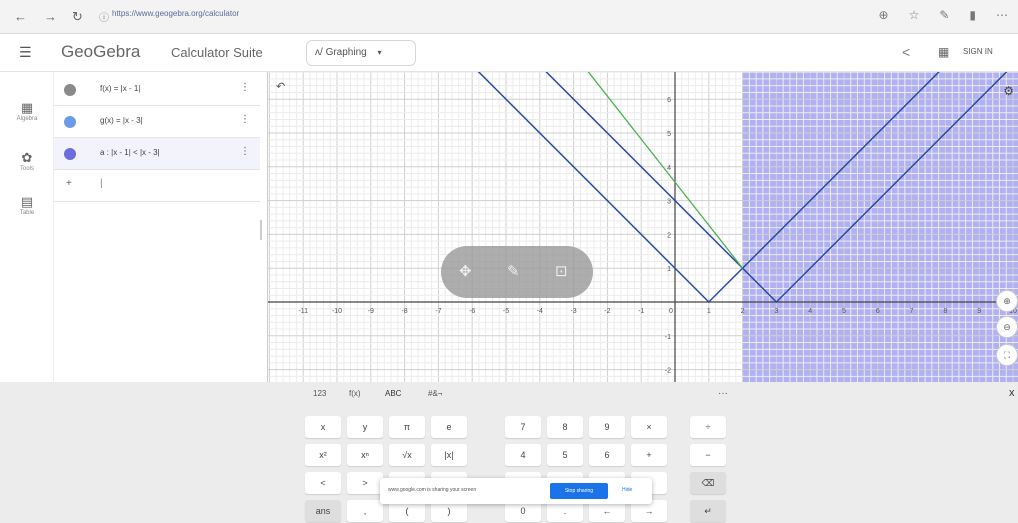 The height and width of the screenshot is (523, 1018). Describe the element at coordinates (641, 311) in the screenshot. I see `x-tick-label: -1` at that location.